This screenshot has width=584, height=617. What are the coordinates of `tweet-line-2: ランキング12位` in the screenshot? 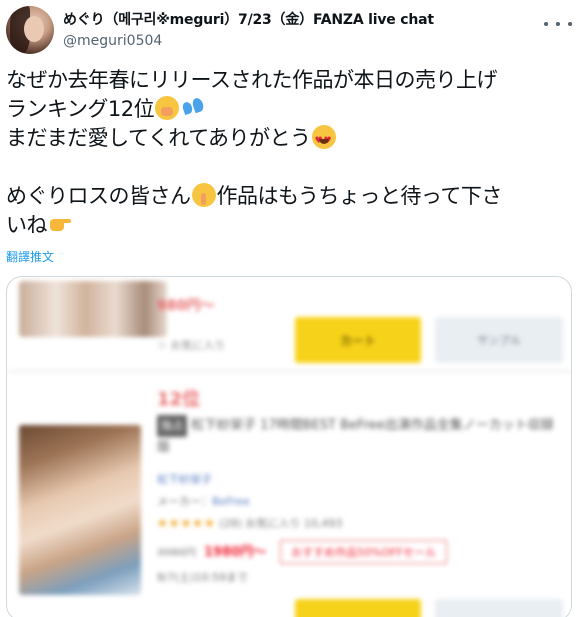 It's located at (80, 109).